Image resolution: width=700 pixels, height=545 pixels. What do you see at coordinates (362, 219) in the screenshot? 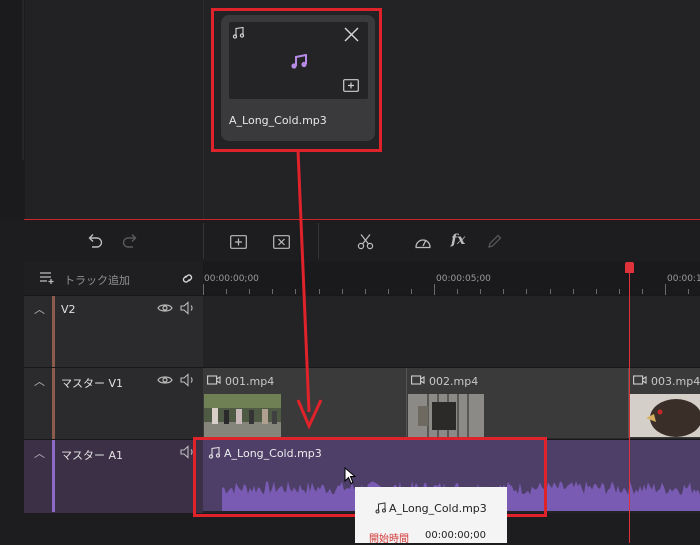
I see `panel-divider` at bounding box center [362, 219].